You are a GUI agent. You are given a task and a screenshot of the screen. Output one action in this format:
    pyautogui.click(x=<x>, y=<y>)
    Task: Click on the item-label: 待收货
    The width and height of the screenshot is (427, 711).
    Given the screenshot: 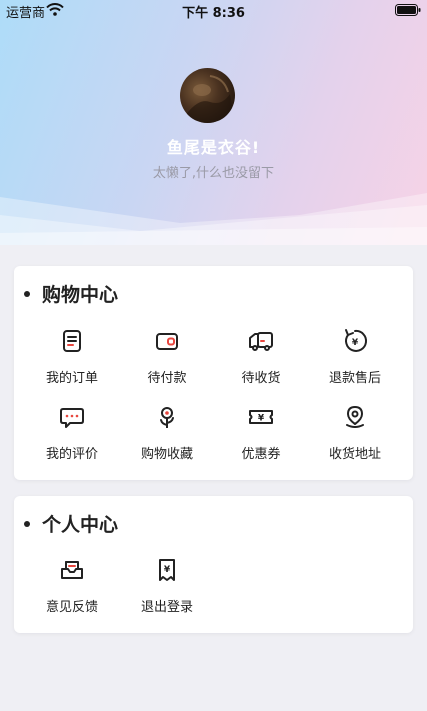 What is the action you would take?
    pyautogui.click(x=261, y=378)
    